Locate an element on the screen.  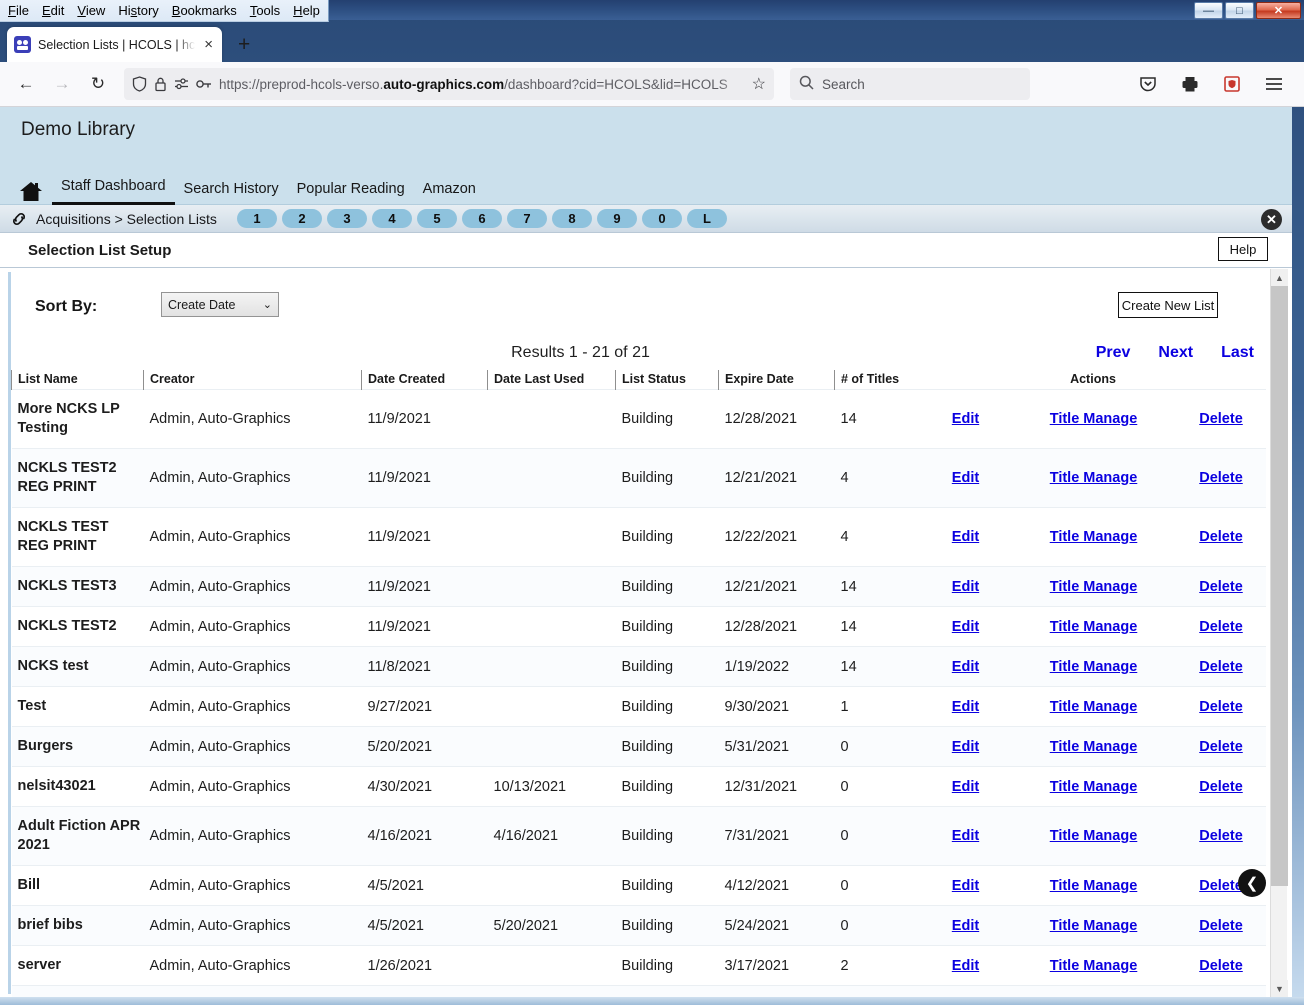
browser-tab: Selection Lists | HCOLS | hcols | × is located at coordinates (114, 44).